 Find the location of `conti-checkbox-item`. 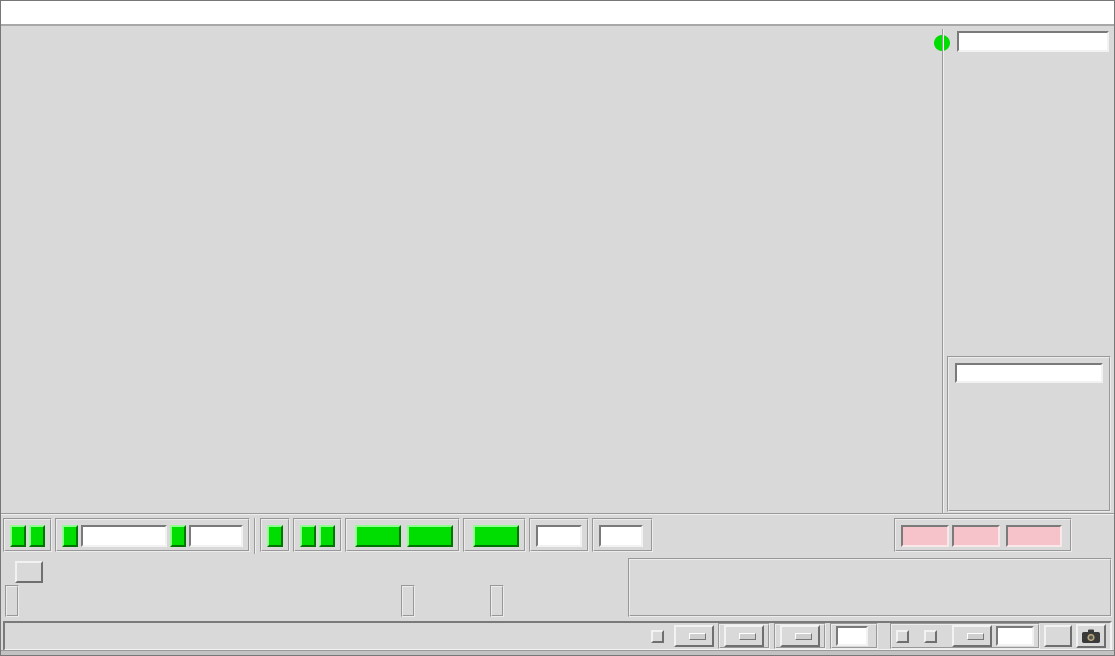

conti-checkbox-item is located at coordinates (932, 636).